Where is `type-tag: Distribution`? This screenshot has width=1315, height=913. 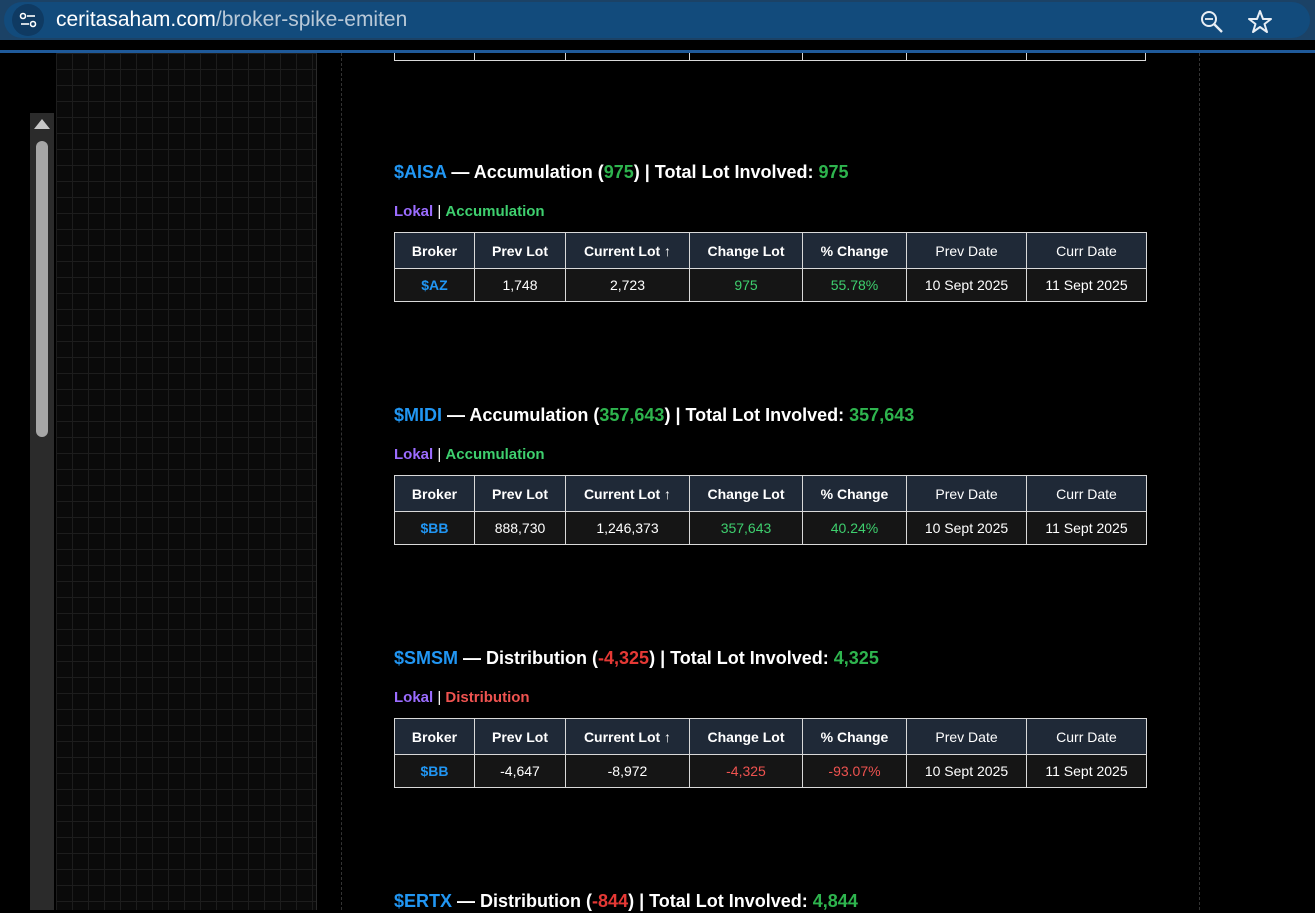 type-tag: Distribution is located at coordinates (487, 697).